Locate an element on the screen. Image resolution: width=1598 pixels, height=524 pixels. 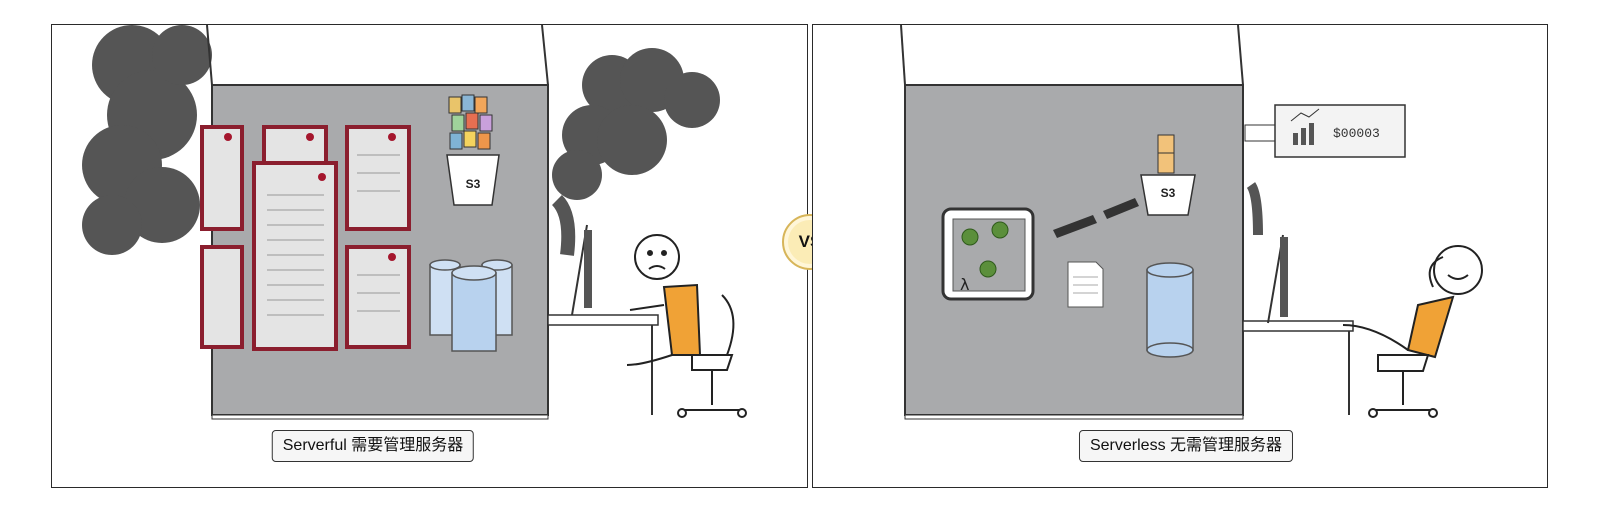
serverless-caption: Serverless 无需管理服务器 is located at coordinates (1186, 446).